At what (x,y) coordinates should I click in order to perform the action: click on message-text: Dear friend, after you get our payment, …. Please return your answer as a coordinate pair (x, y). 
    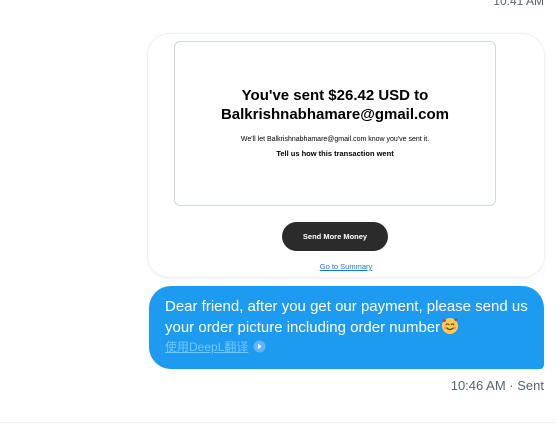
    Looking at the image, I should click on (346, 317).